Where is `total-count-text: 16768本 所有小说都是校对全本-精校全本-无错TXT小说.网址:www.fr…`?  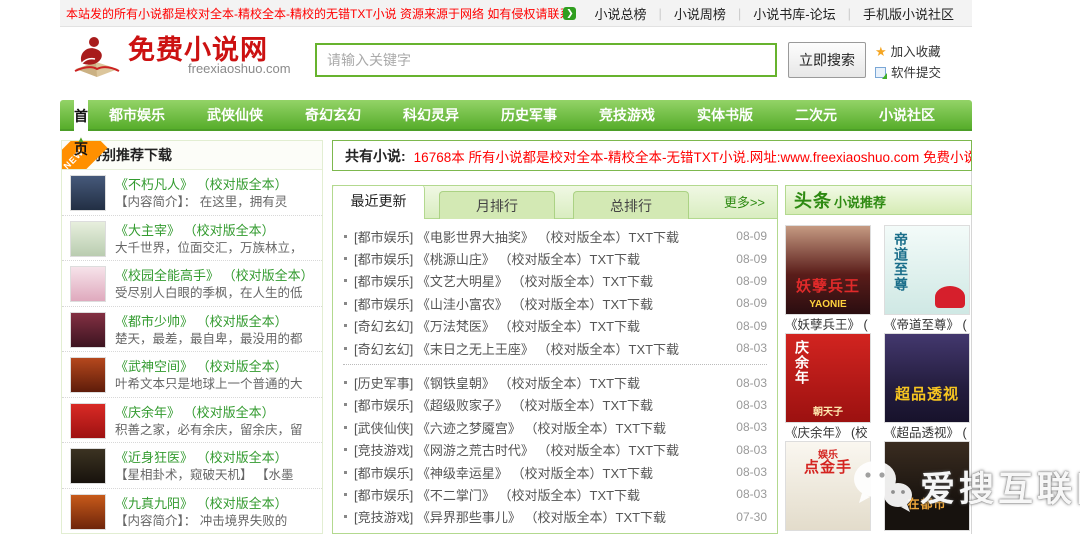 total-count-text: 16768本 所有小说都是校对全本-精校全本-无错TXT小说.网址:www.fr… is located at coordinates (692, 157).